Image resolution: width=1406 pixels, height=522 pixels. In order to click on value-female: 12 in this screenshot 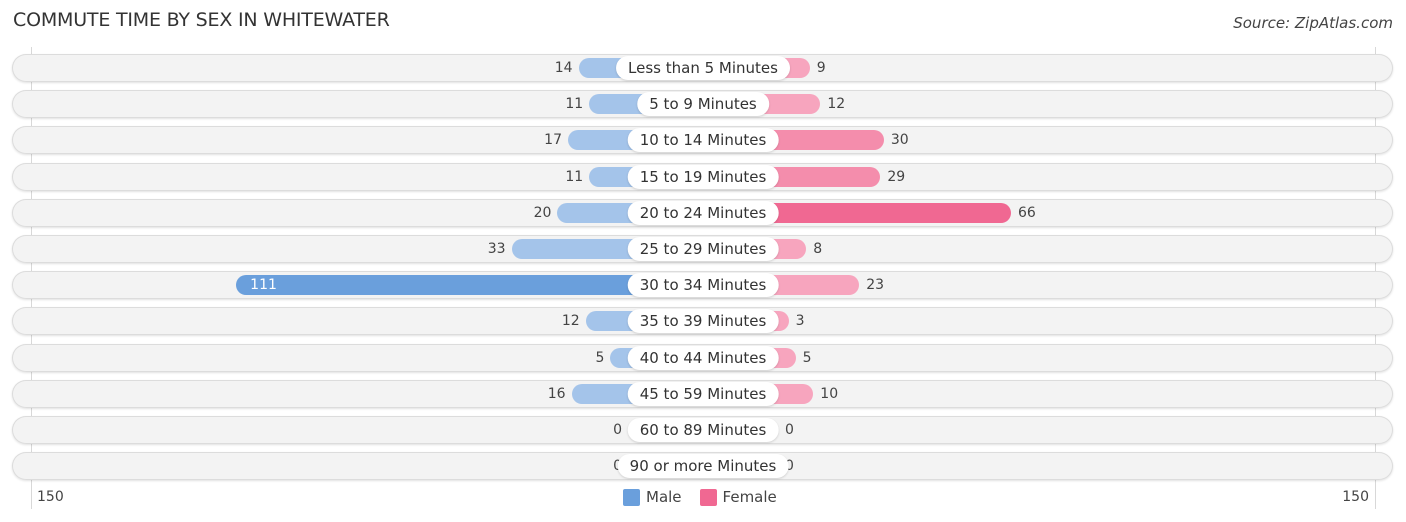, I will do `click(836, 104)`.